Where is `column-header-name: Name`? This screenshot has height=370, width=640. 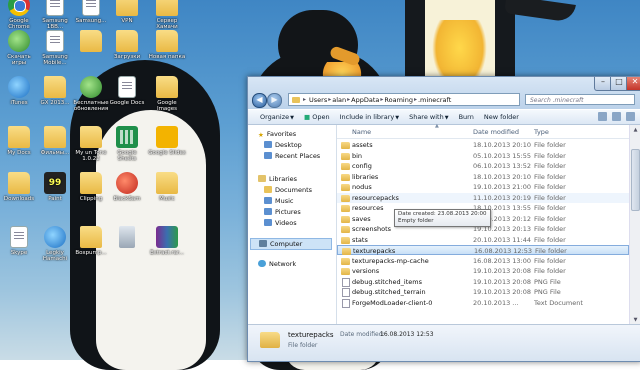
column-header-name: Name is located at coordinates (361, 132).